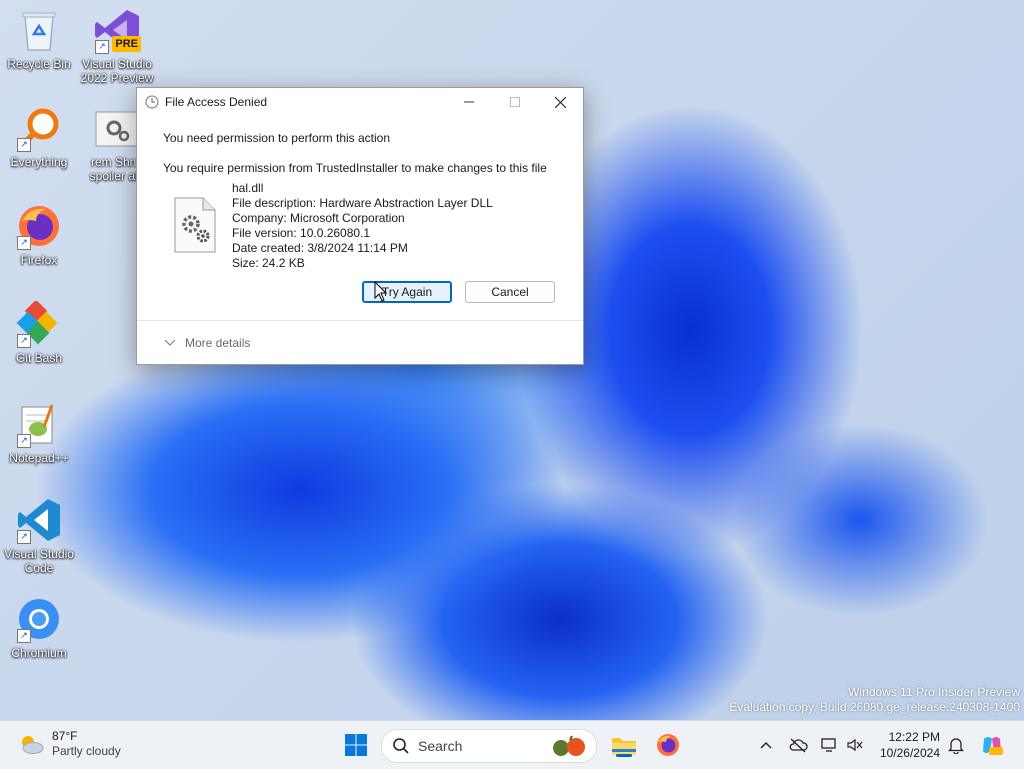  Describe the element at coordinates (152, 102) in the screenshot. I see `clock-icon` at that location.